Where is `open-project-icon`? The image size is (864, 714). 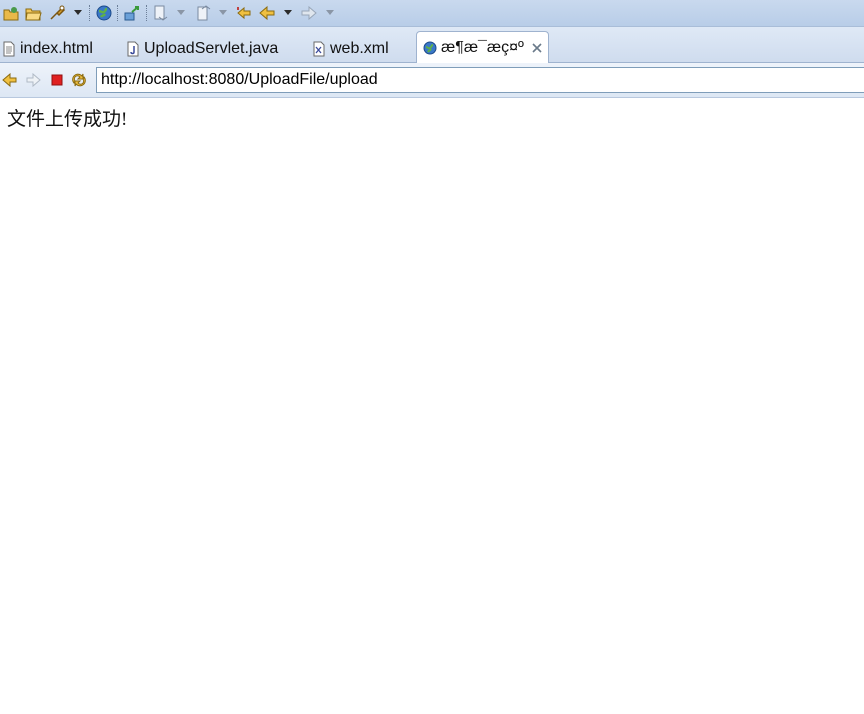 open-project-icon is located at coordinates (11, 13).